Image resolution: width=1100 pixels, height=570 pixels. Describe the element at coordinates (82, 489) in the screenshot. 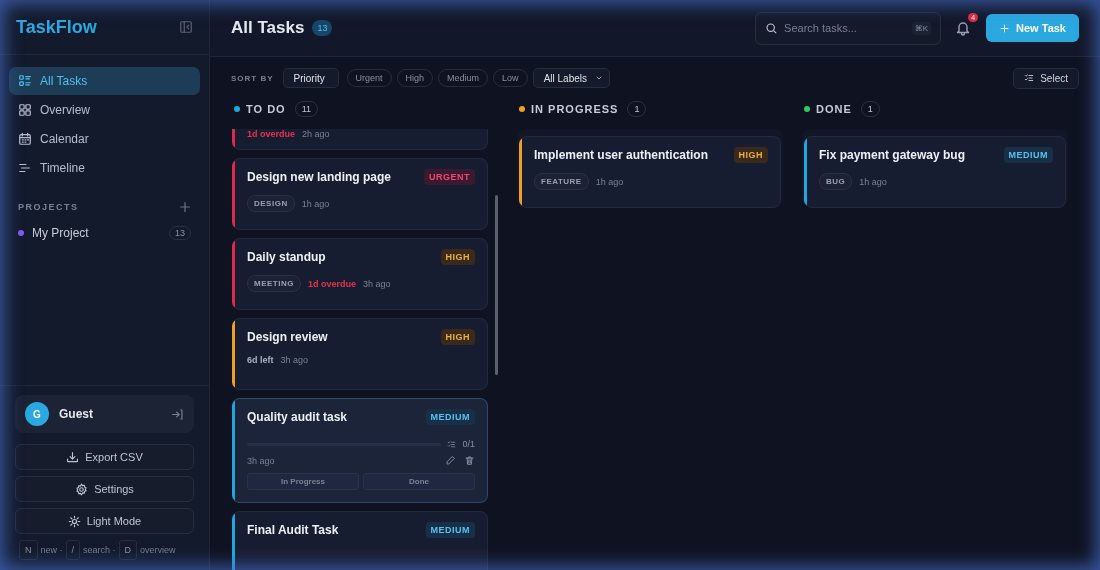

I see `settings-icon` at that location.